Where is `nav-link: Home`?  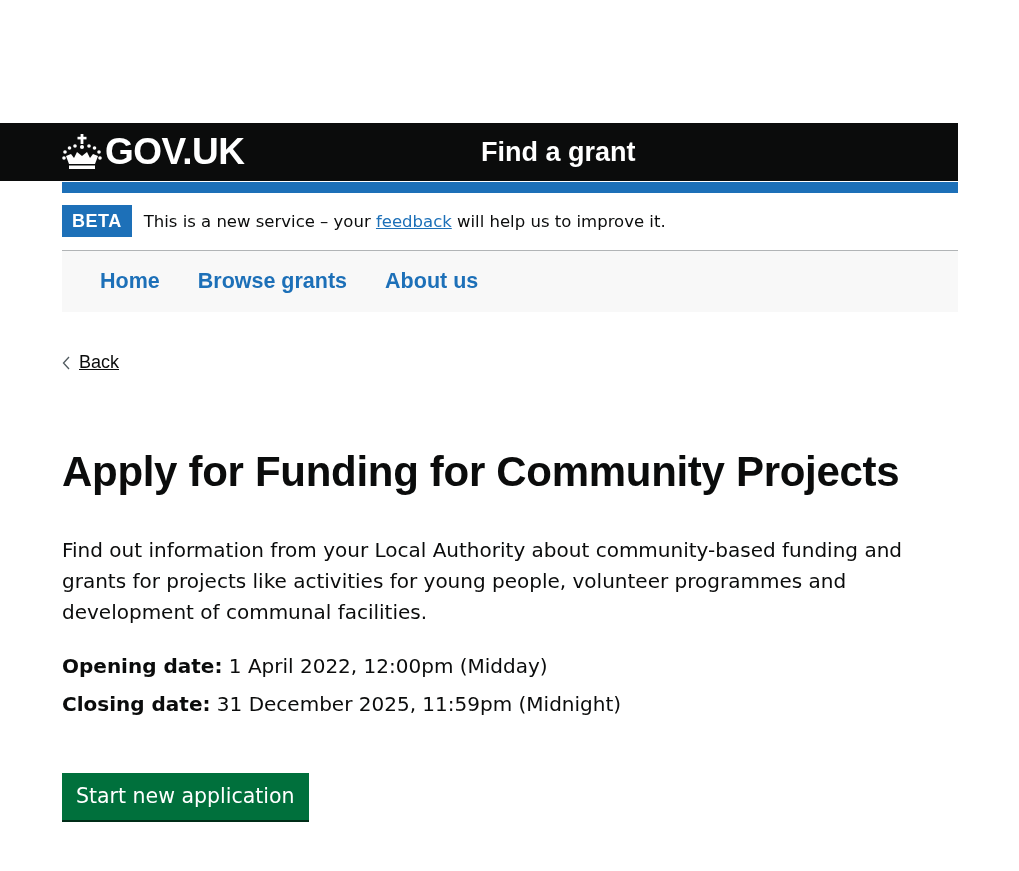
nav-link: Home is located at coordinates (130, 281).